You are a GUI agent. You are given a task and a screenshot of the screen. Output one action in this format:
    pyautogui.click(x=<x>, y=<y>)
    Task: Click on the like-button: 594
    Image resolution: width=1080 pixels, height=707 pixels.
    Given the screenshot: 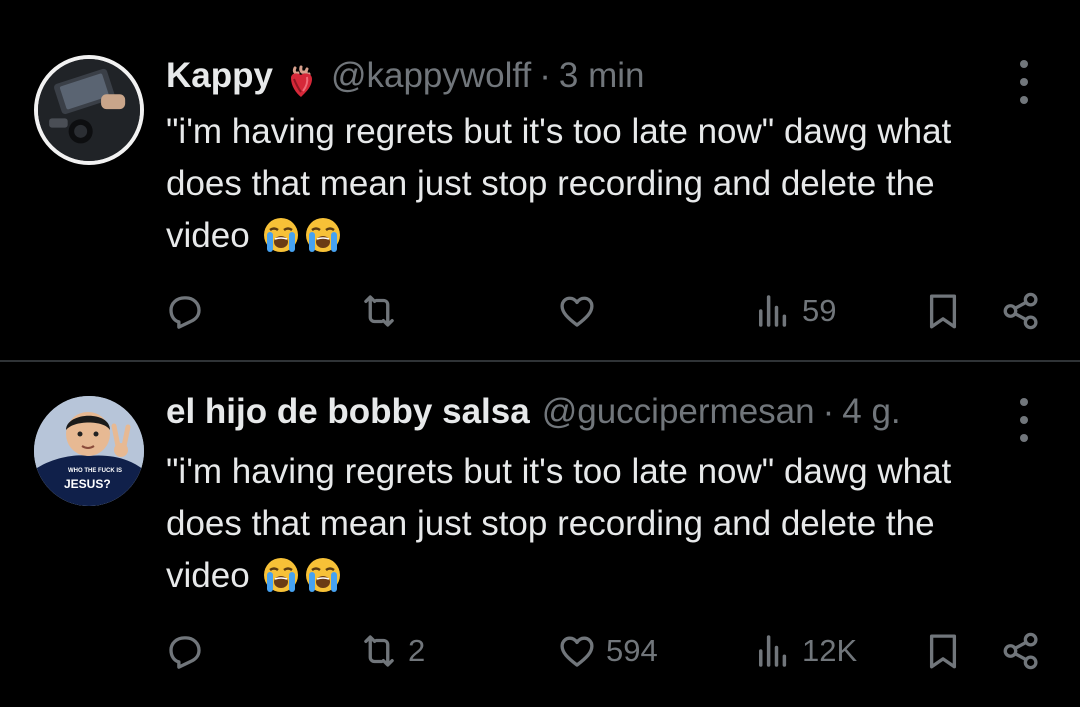 What is the action you would take?
    pyautogui.click(x=607, y=651)
    